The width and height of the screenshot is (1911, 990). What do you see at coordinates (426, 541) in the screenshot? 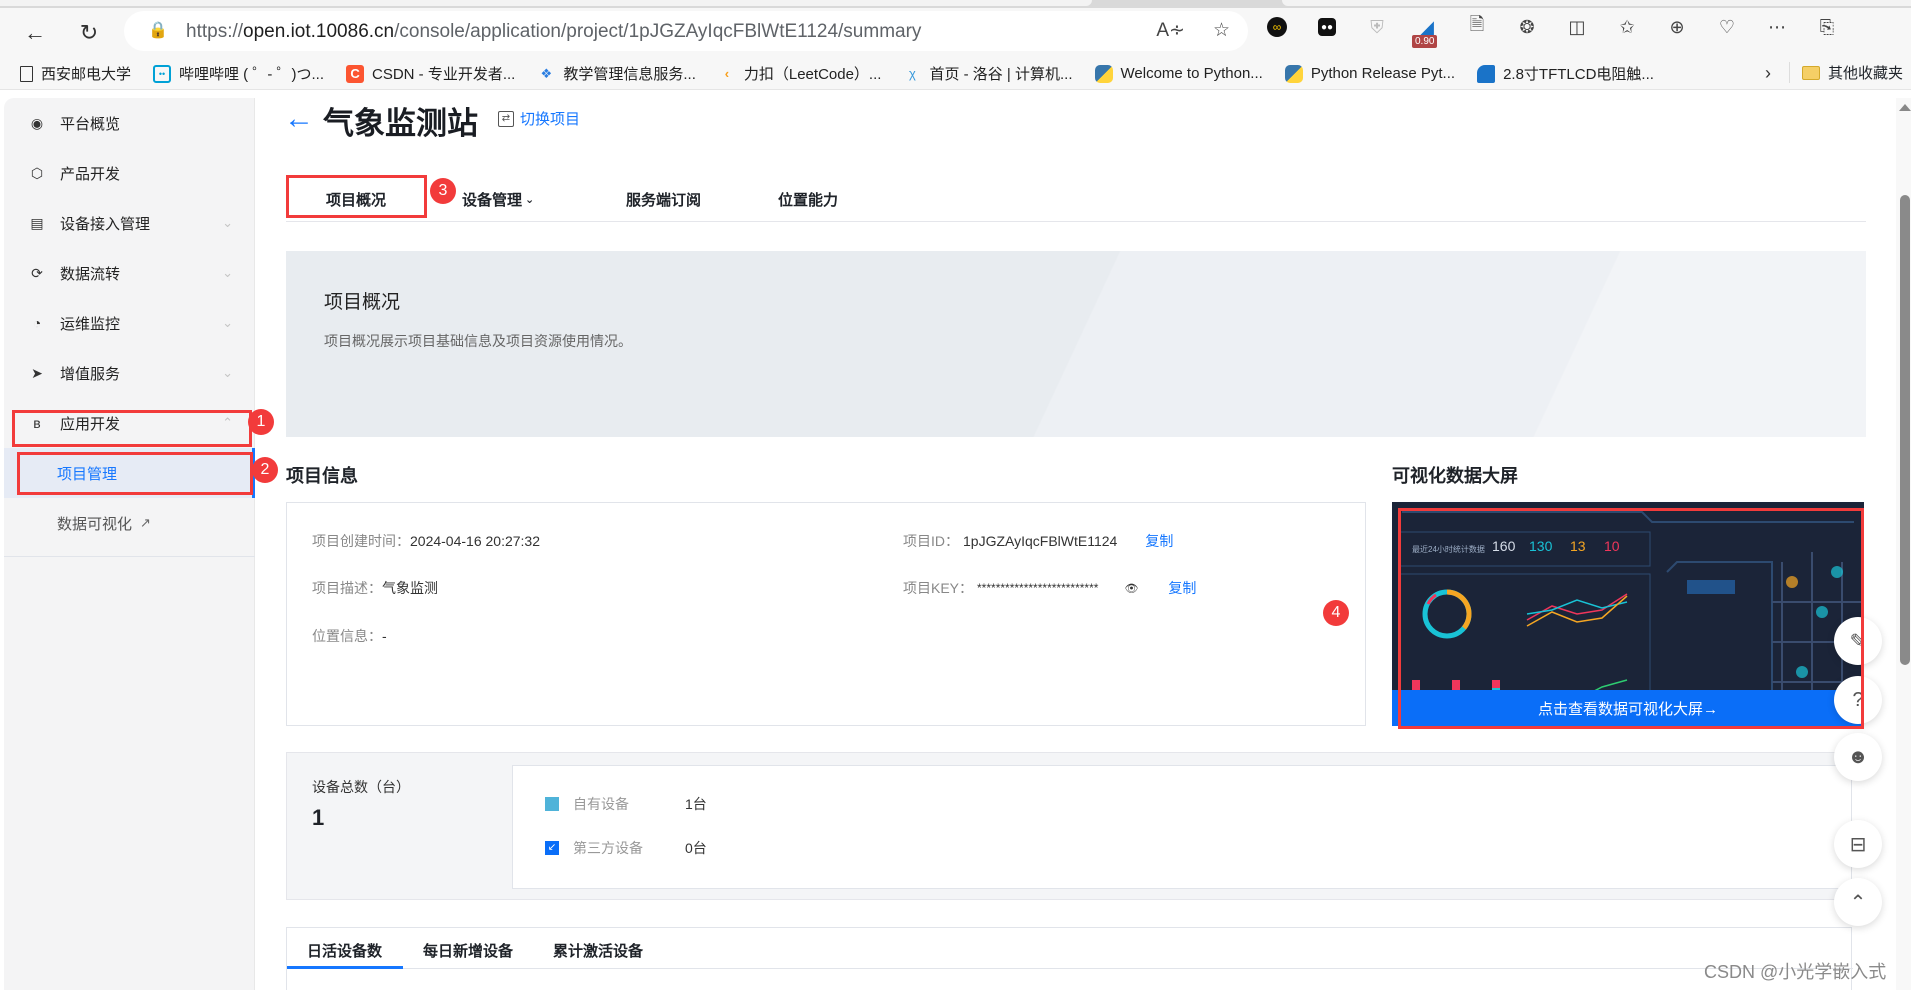
I see `created-time-field: 项目创建时间： 2024-04-16 20:27:32` at bounding box center [426, 541].